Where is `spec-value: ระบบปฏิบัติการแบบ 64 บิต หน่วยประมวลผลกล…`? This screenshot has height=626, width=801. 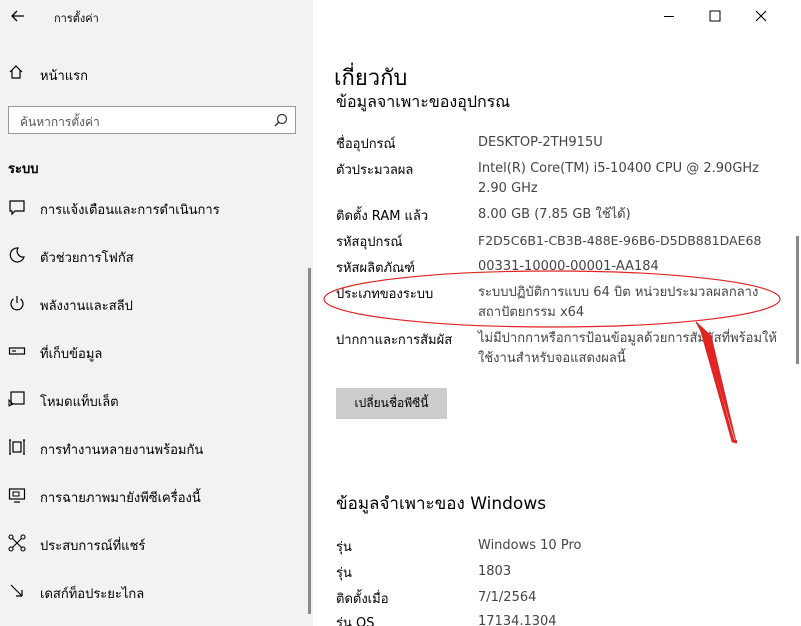
spec-value: ระบบปฏิบัติการแบบ 64 บิต หน่วยประมวลผลกล… is located at coordinates (618, 302).